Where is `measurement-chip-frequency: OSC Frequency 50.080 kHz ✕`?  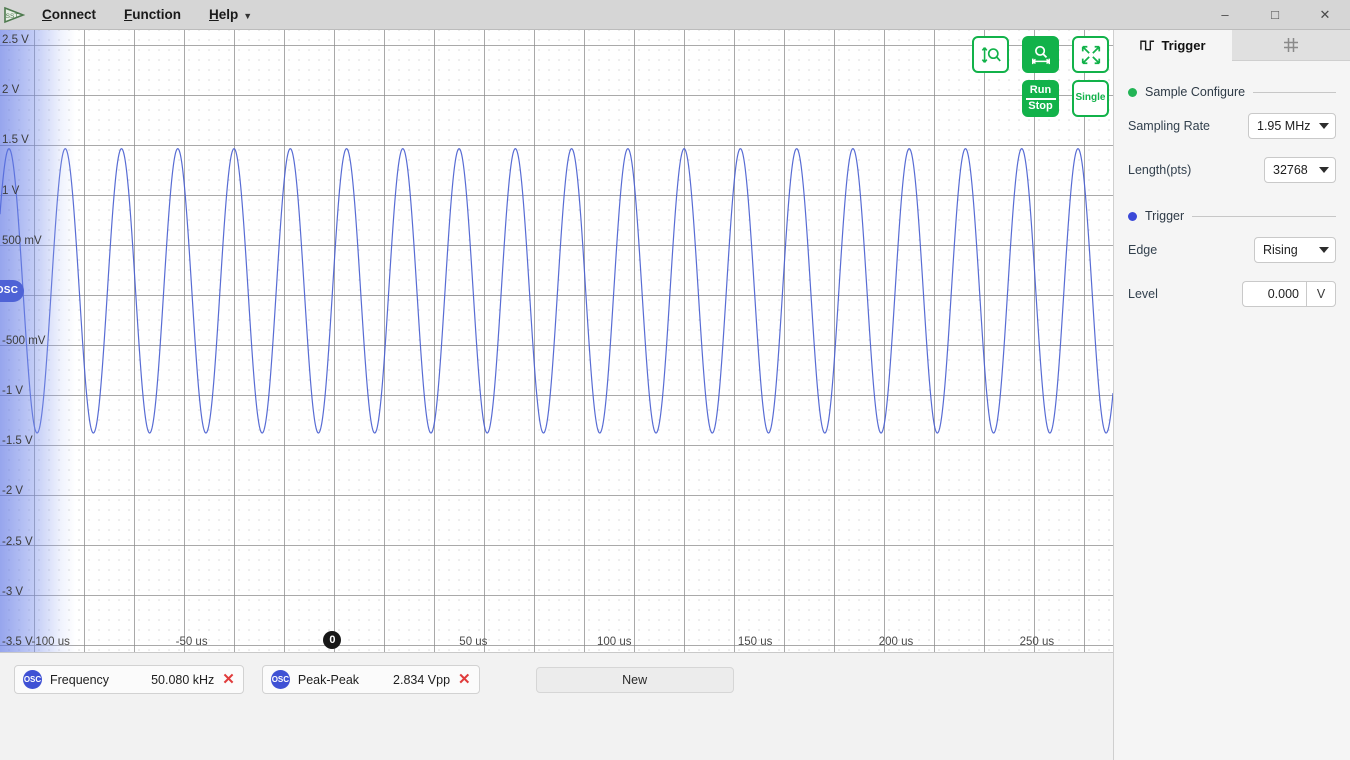
measurement-chip-frequency: OSC Frequency 50.080 kHz ✕ is located at coordinates (129, 679).